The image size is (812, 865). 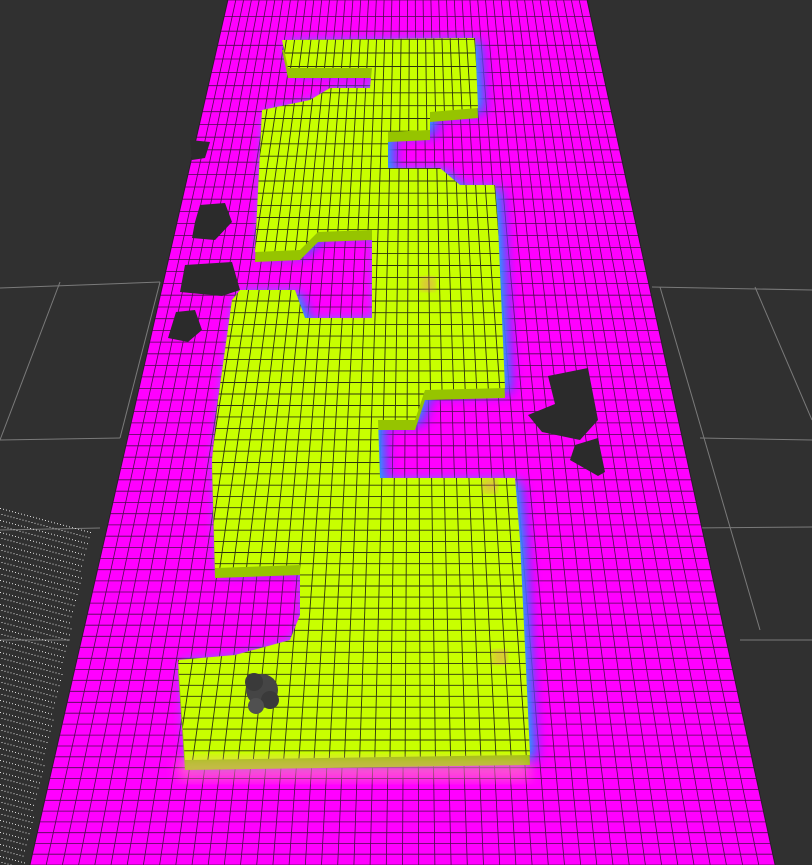 What do you see at coordinates (254, 682) in the screenshot?
I see `robot-part` at bounding box center [254, 682].